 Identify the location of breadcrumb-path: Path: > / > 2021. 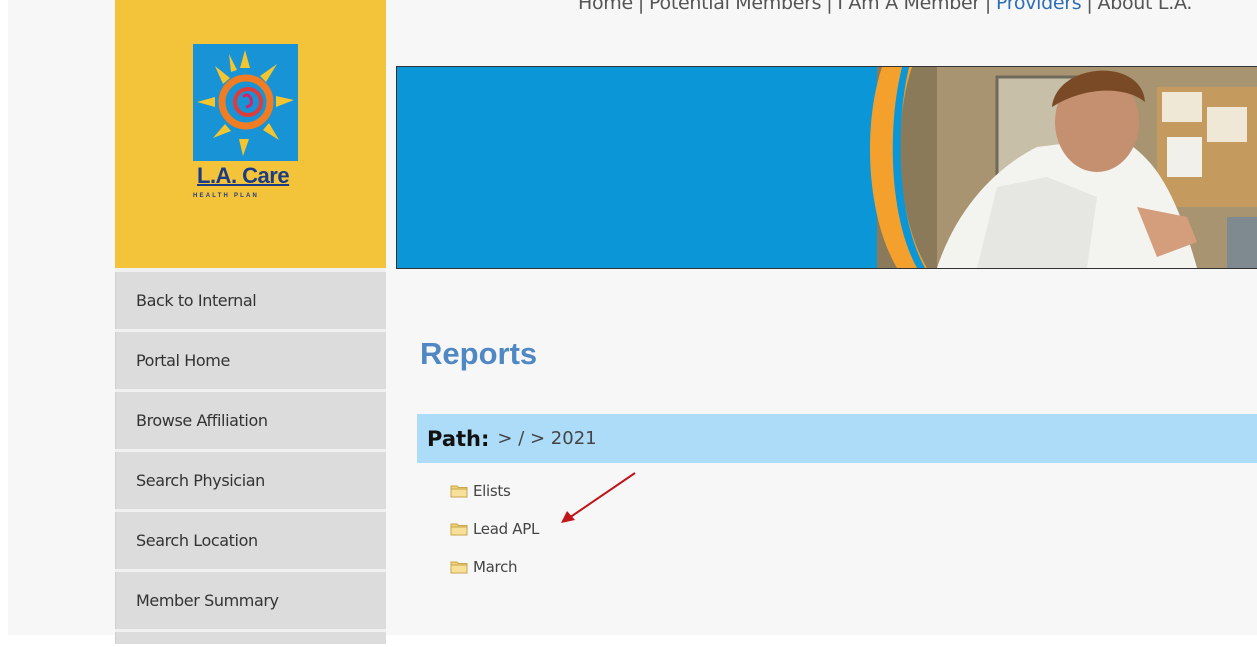
(837, 438).